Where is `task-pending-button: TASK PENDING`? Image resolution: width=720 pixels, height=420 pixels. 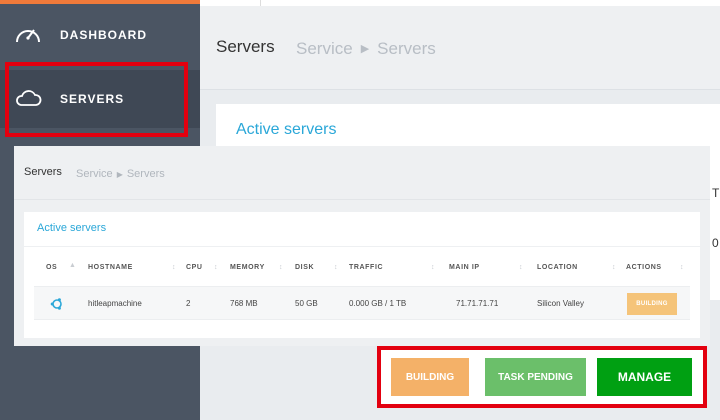
task-pending-button: TASK PENDING is located at coordinates (535, 377).